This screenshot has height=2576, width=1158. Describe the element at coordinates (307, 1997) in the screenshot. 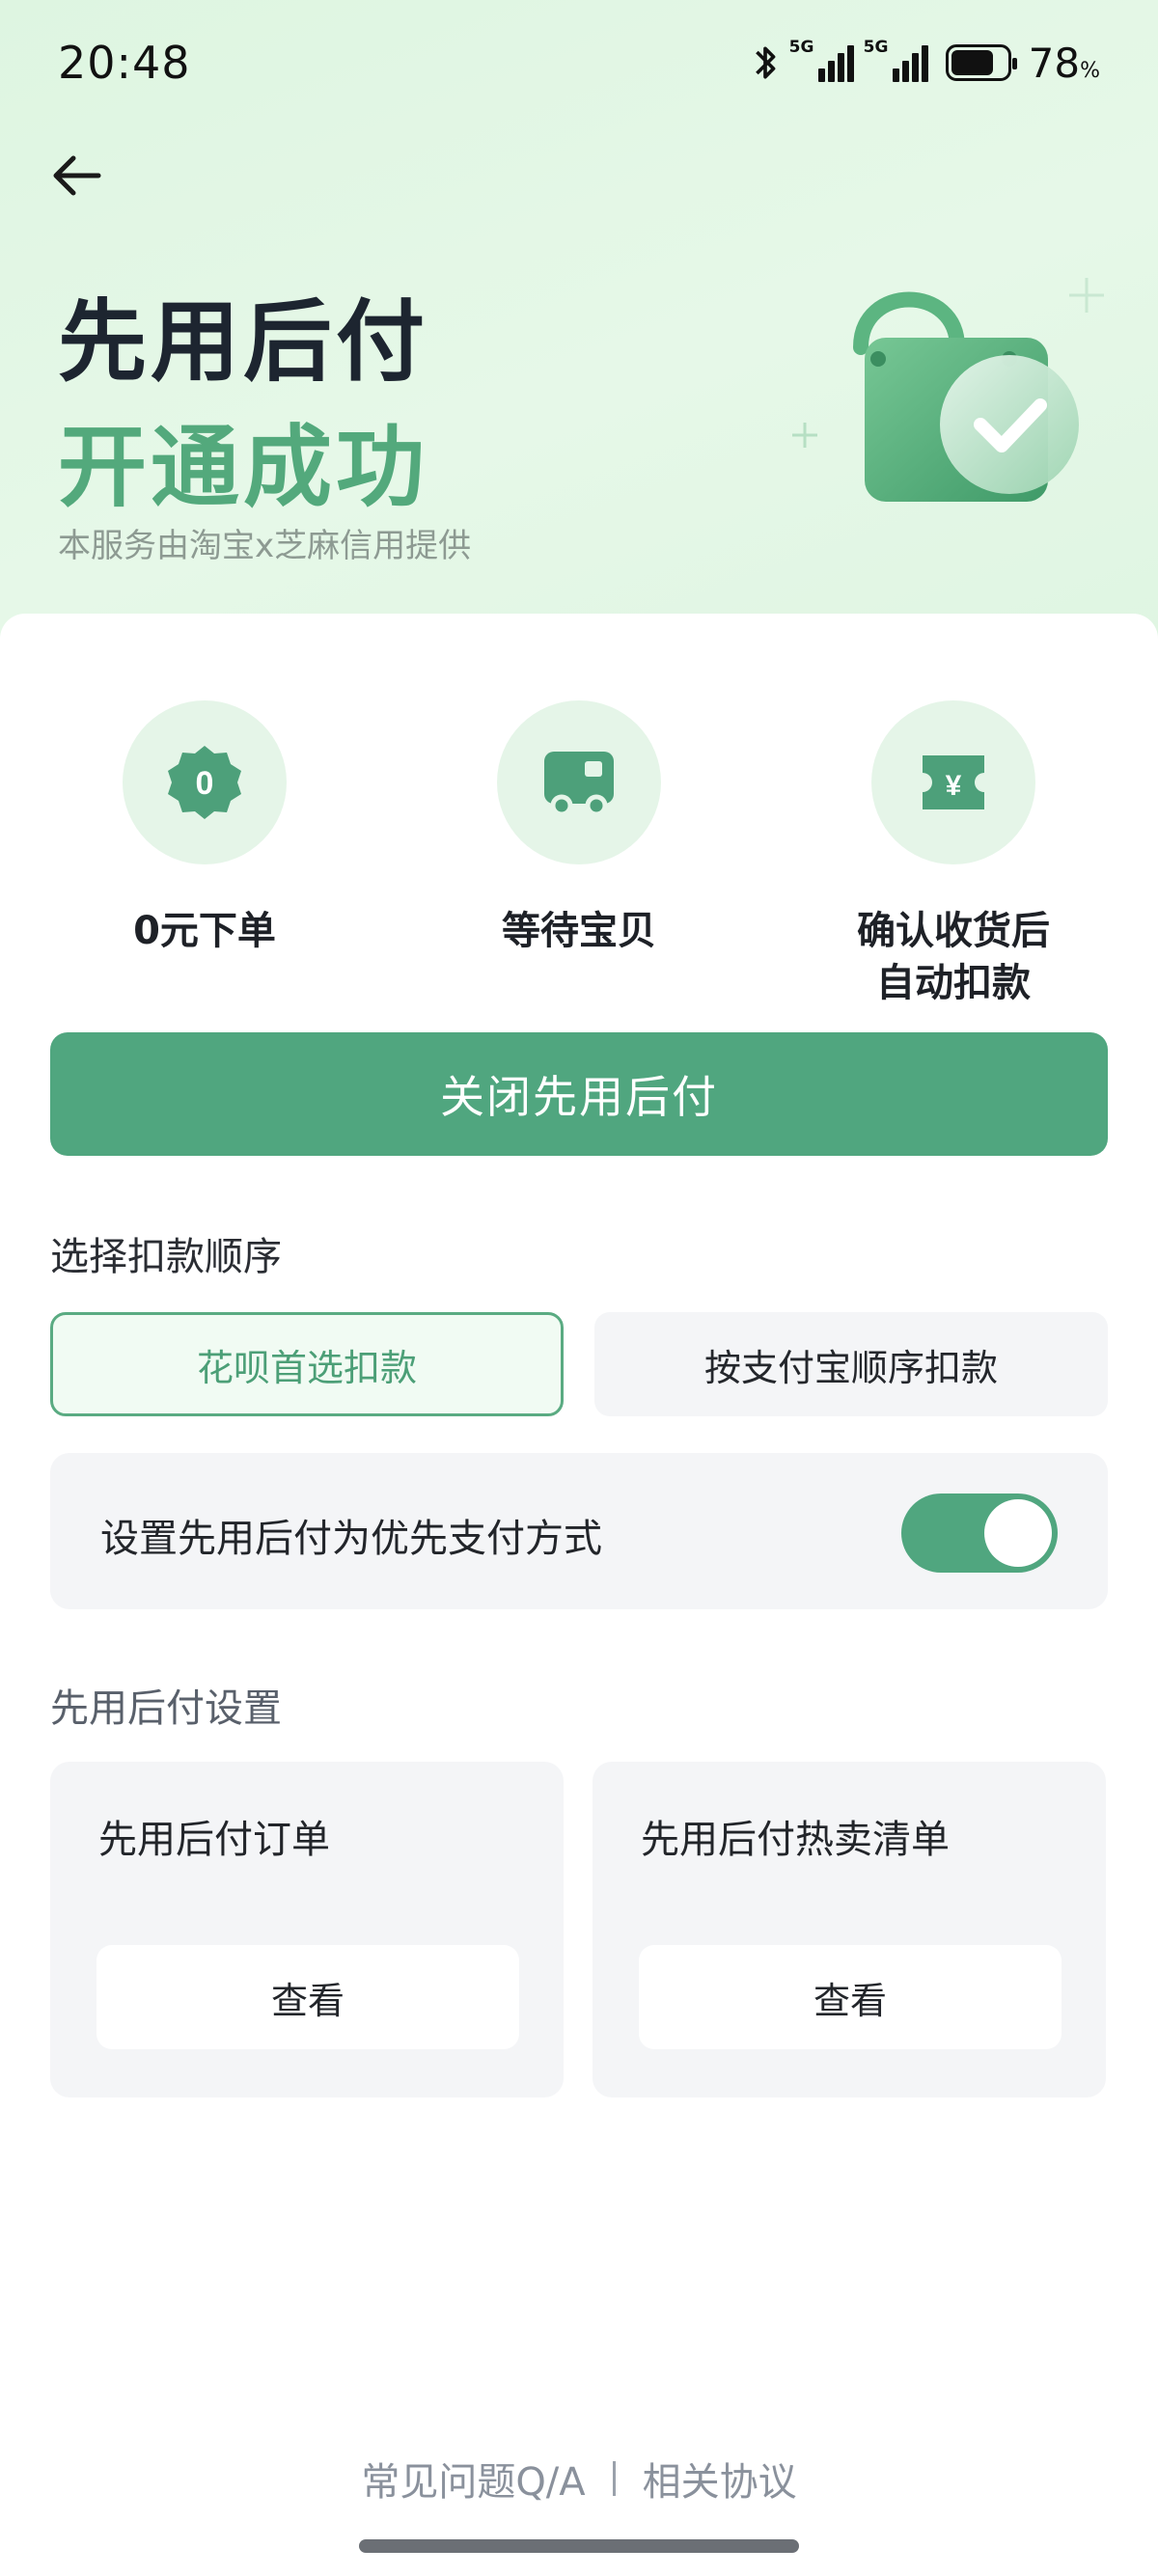

I see `view-orders-button: 查看` at that location.